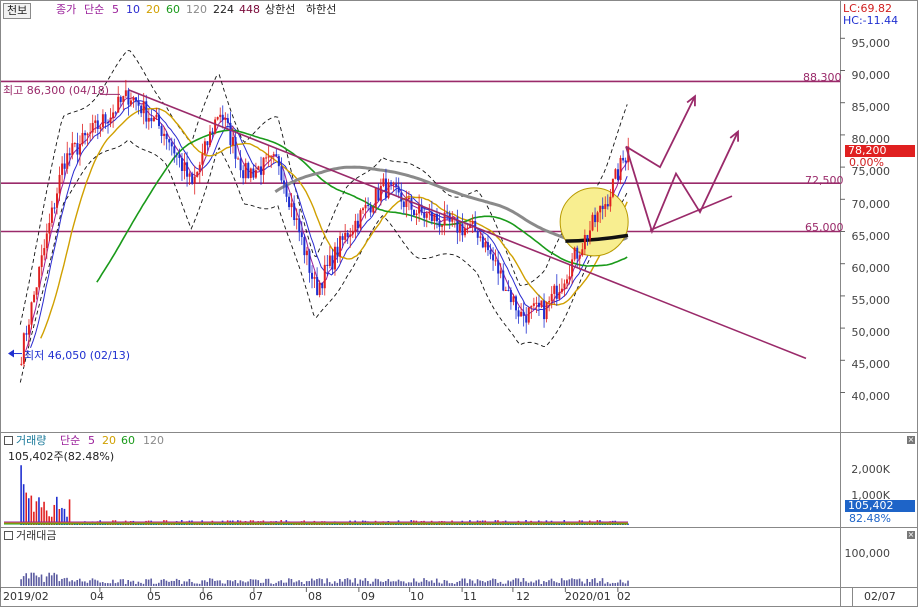 This screenshot has height=607, width=918. Describe the element at coordinates (824, 227) in the screenshot. I see `level-label-65000: 65,000` at that location.